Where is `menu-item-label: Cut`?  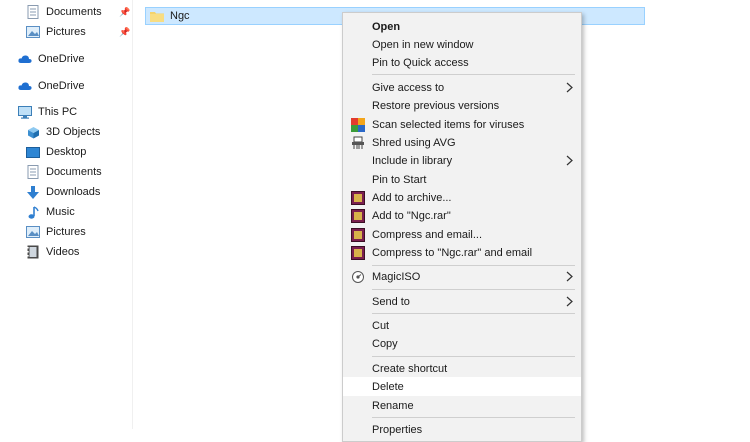
menu-item-label: Cut is located at coordinates (381, 325).